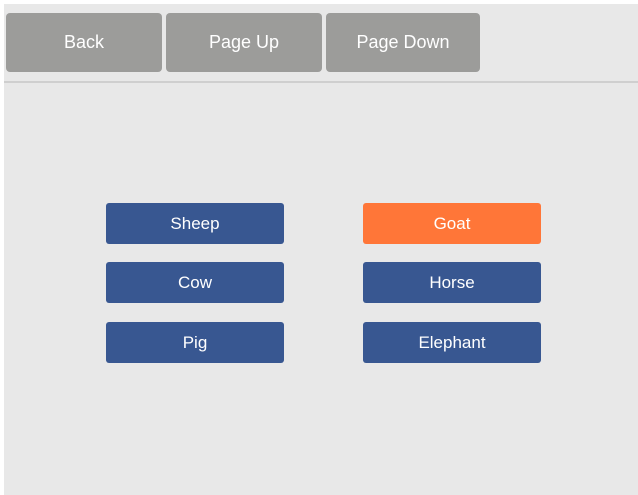 The height and width of the screenshot is (495, 638). Describe the element at coordinates (195, 342) in the screenshot. I see `choice-pig-button: Pig` at that location.